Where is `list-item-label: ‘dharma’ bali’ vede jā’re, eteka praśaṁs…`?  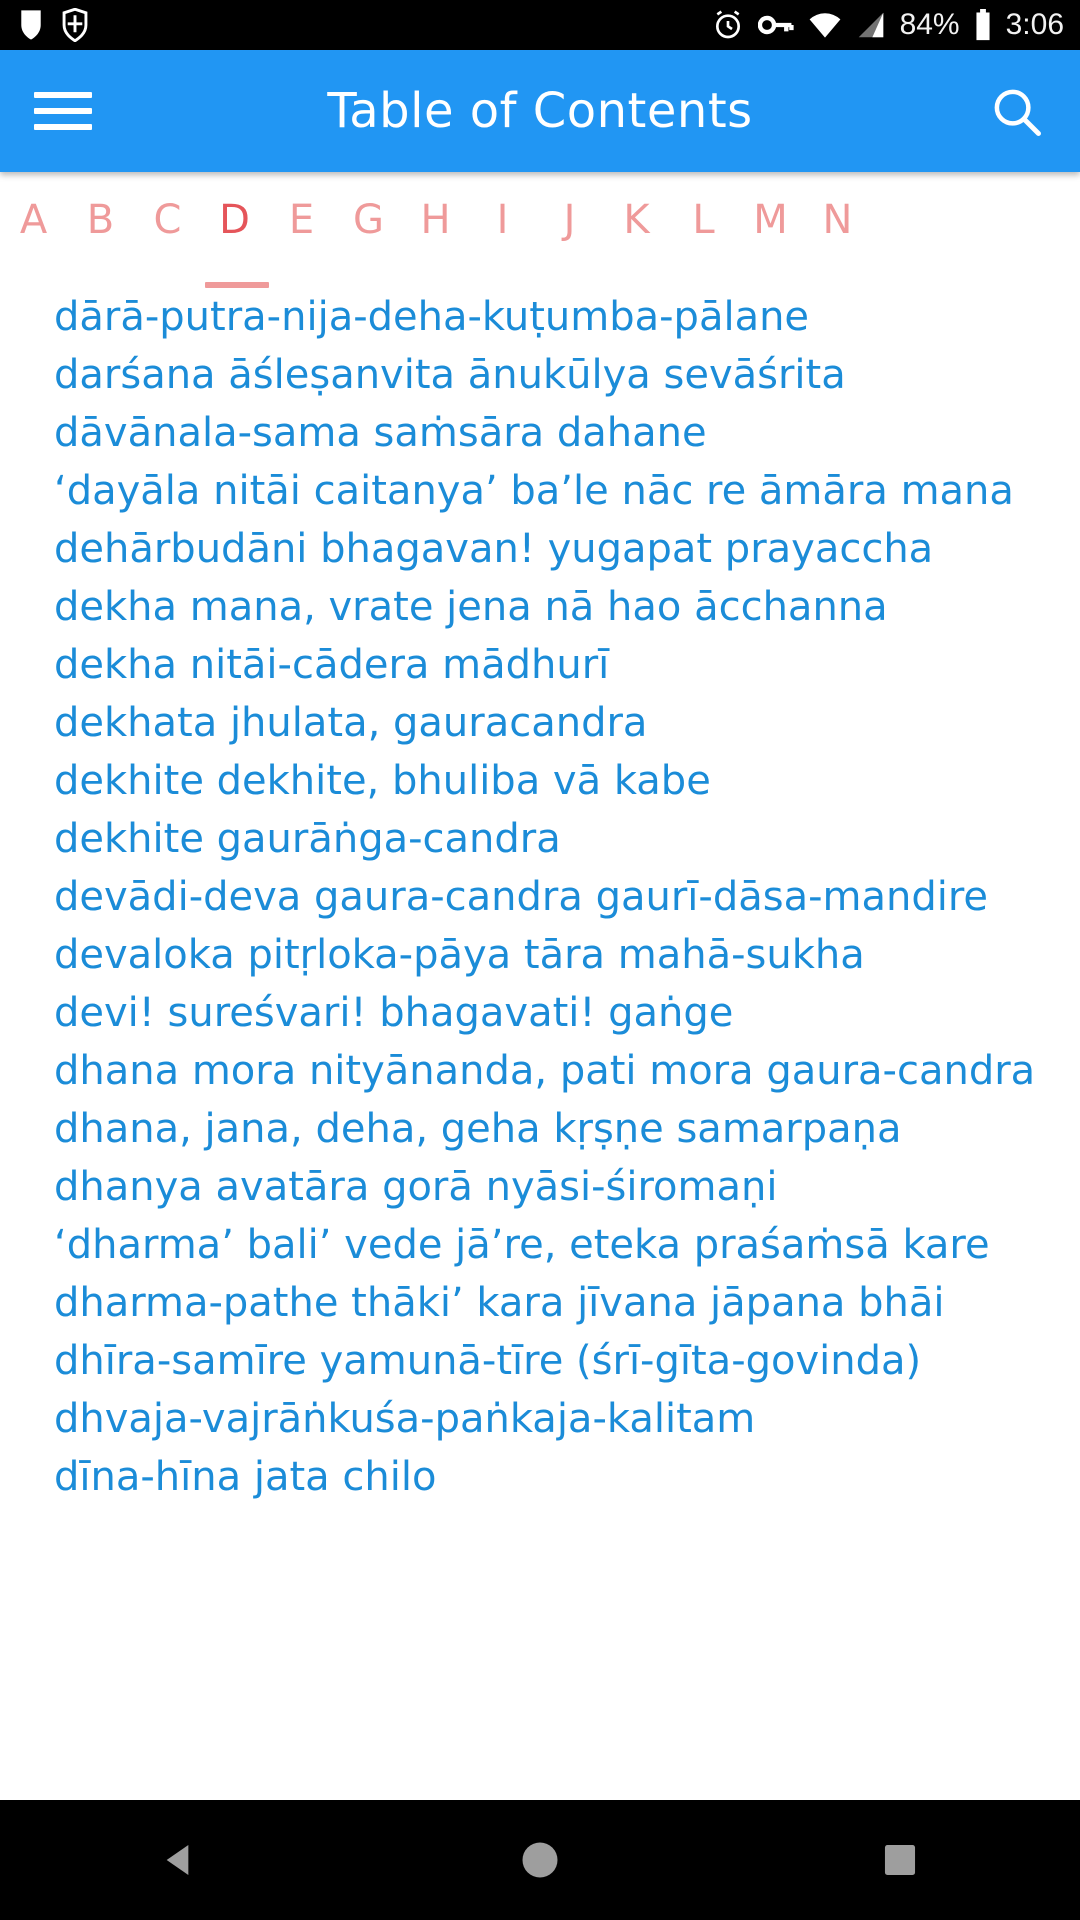 list-item-label: ‘dharma’ bali’ vede jā’re, eteka praśaṁs… is located at coordinates (522, 1245).